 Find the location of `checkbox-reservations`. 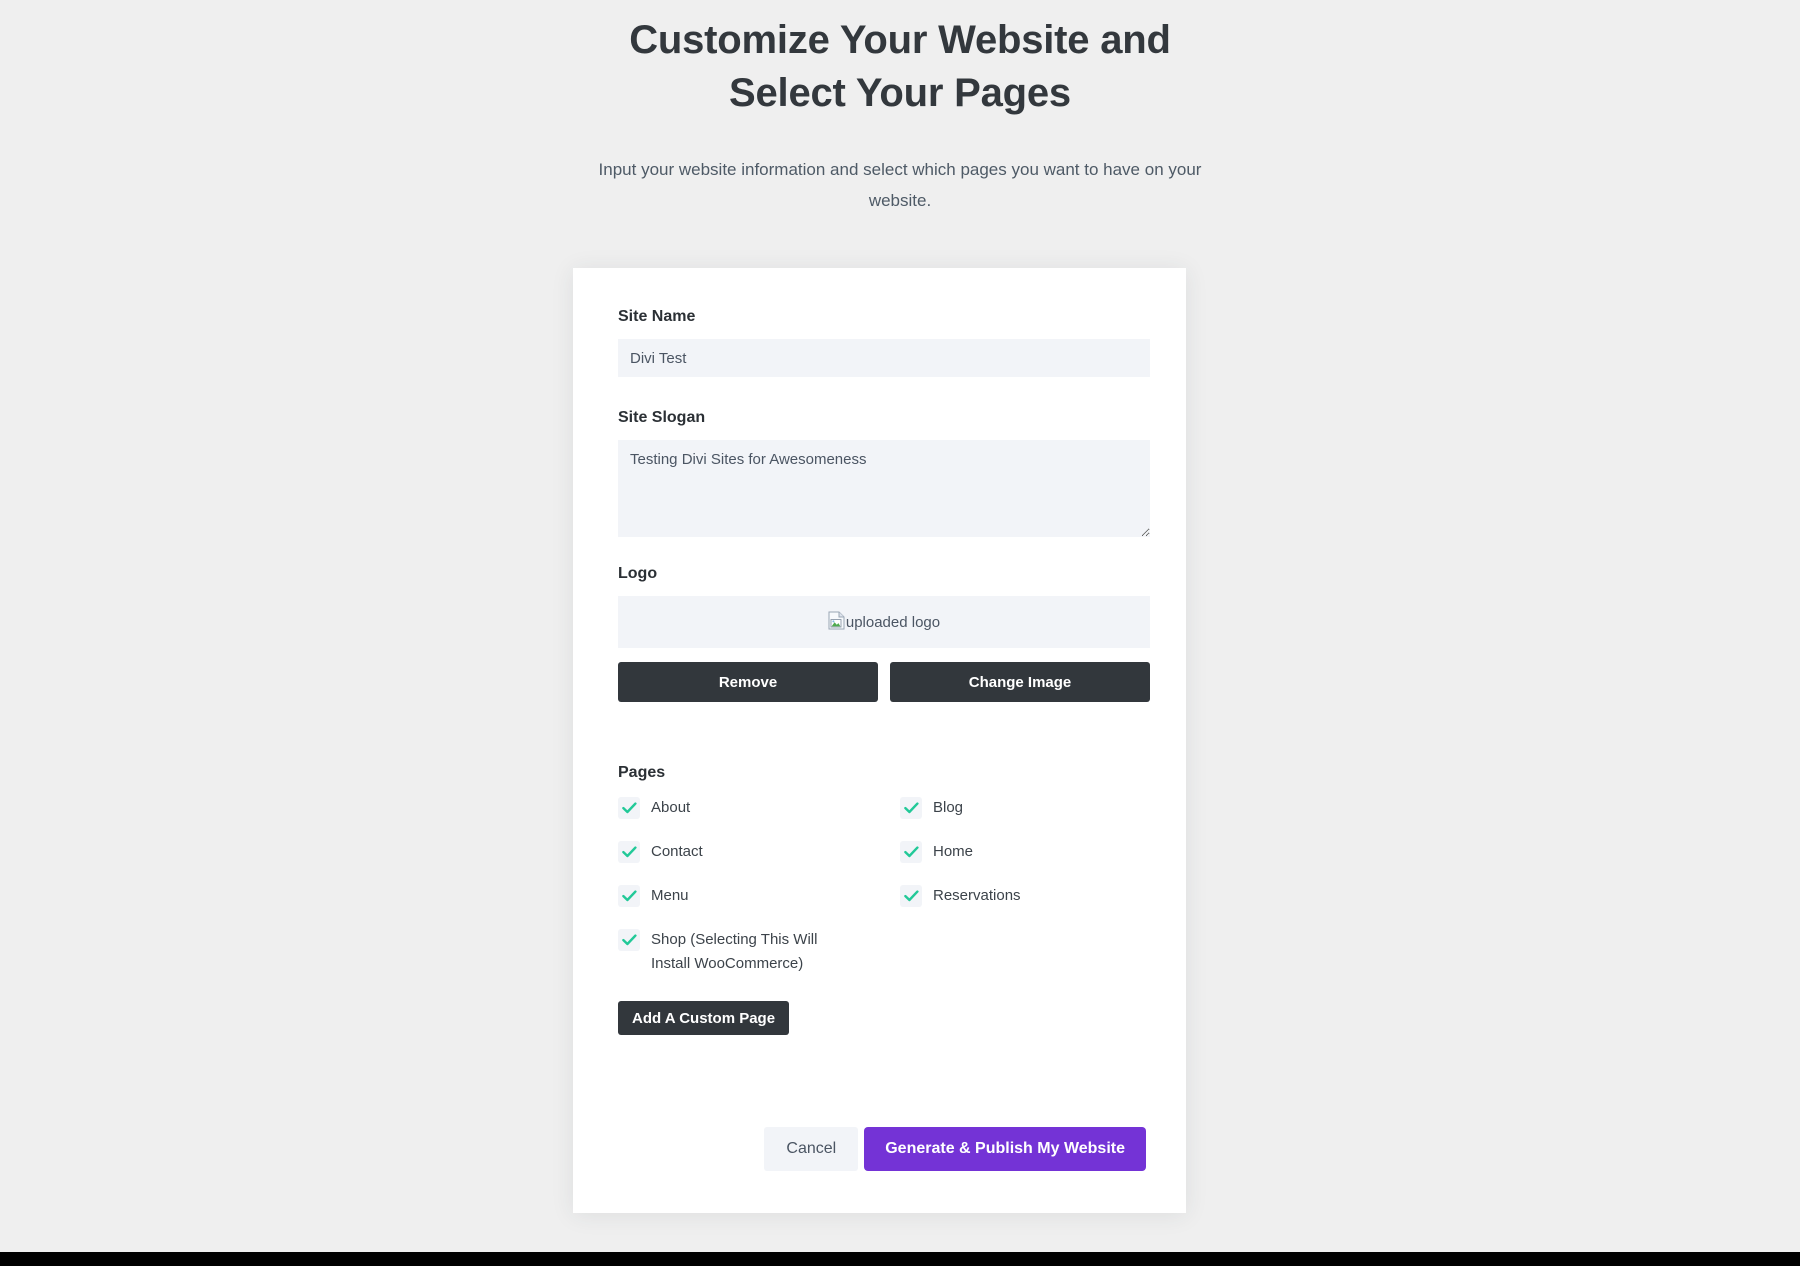

checkbox-reservations is located at coordinates (911, 896).